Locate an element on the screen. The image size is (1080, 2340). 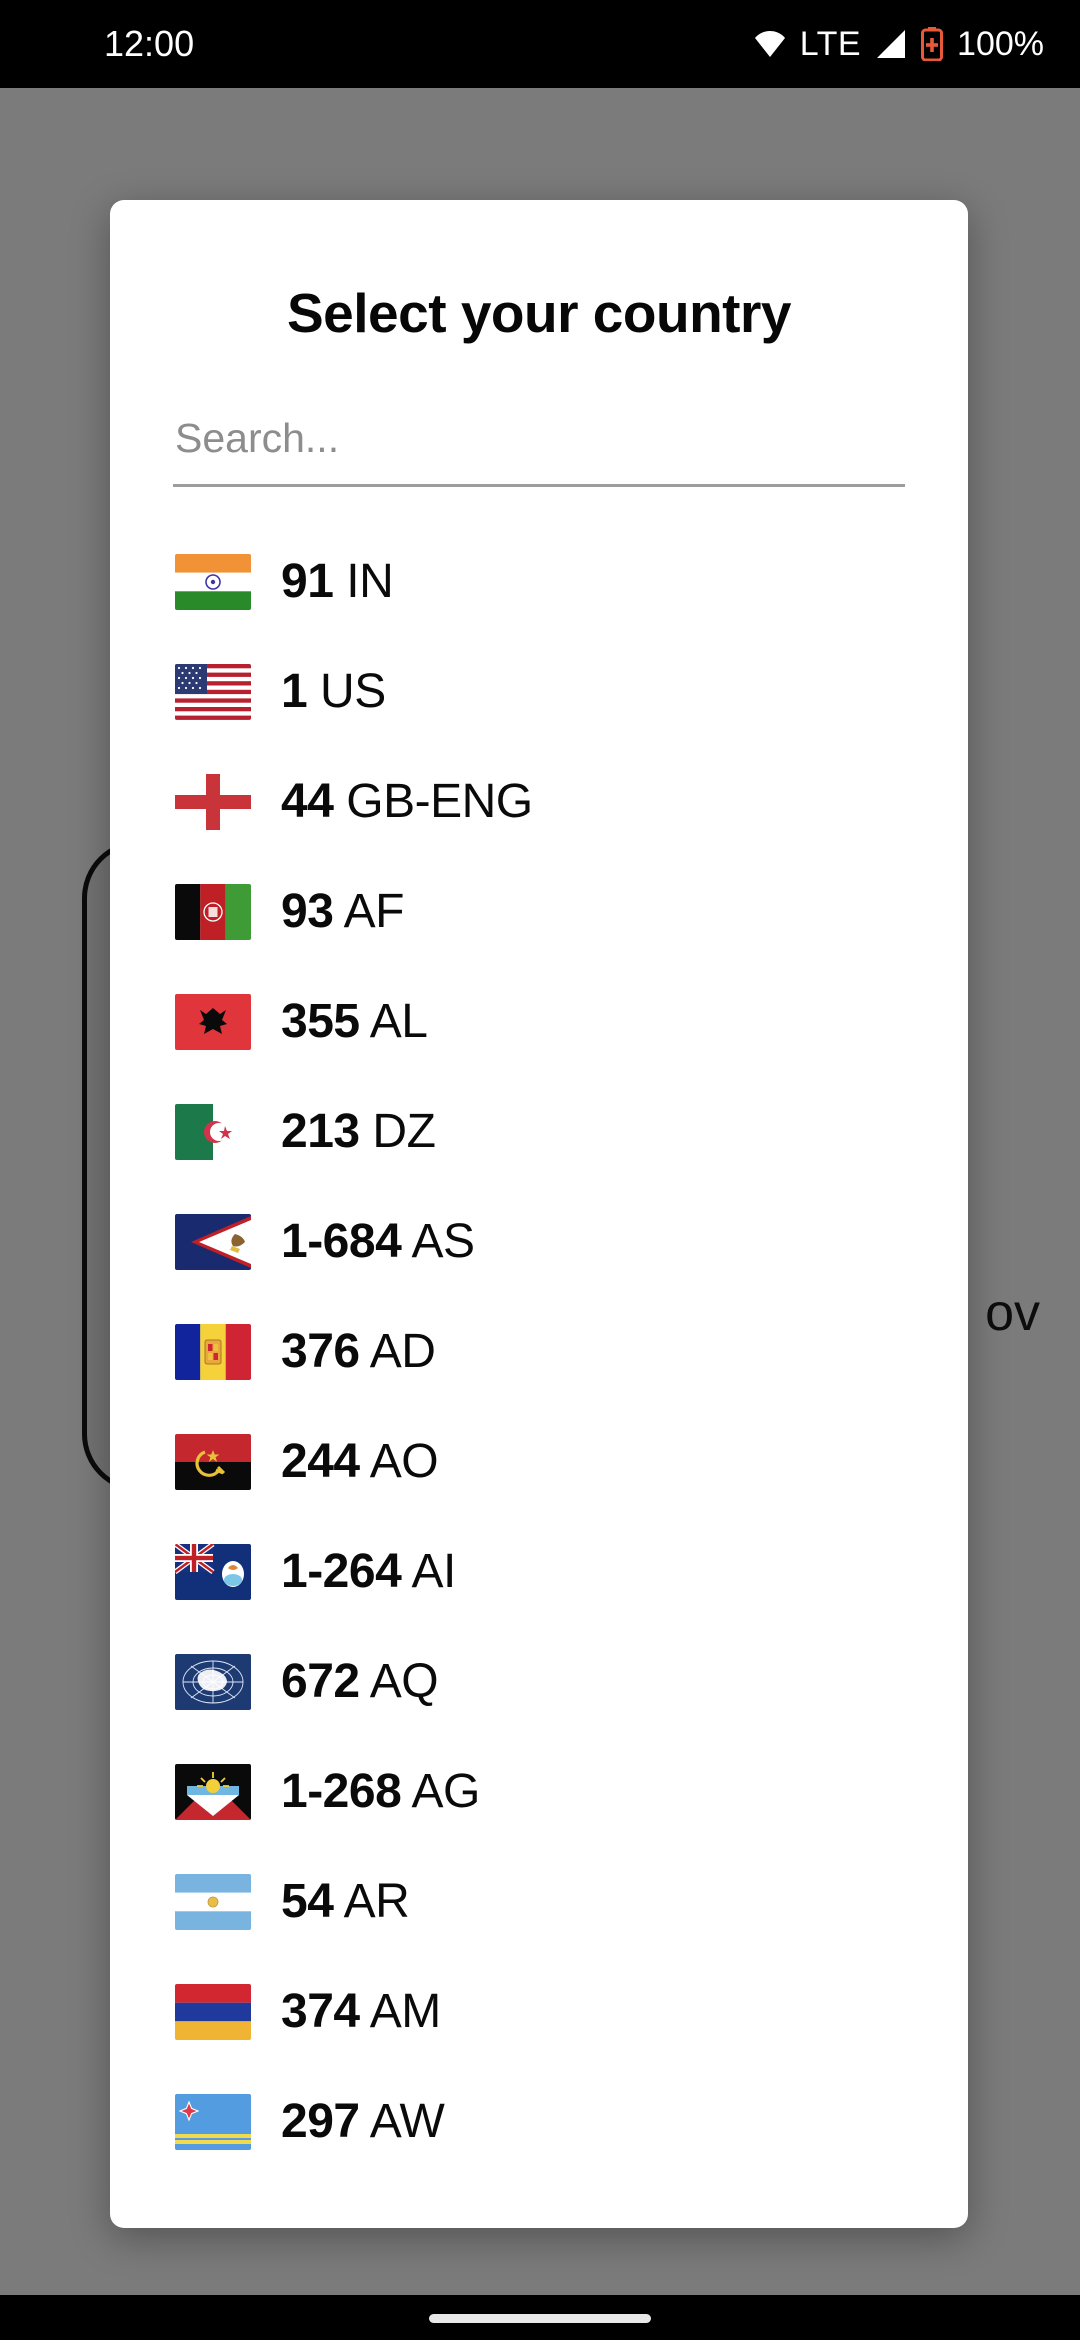
country-label: 1-684 AS is located at coordinates (378, 1241).